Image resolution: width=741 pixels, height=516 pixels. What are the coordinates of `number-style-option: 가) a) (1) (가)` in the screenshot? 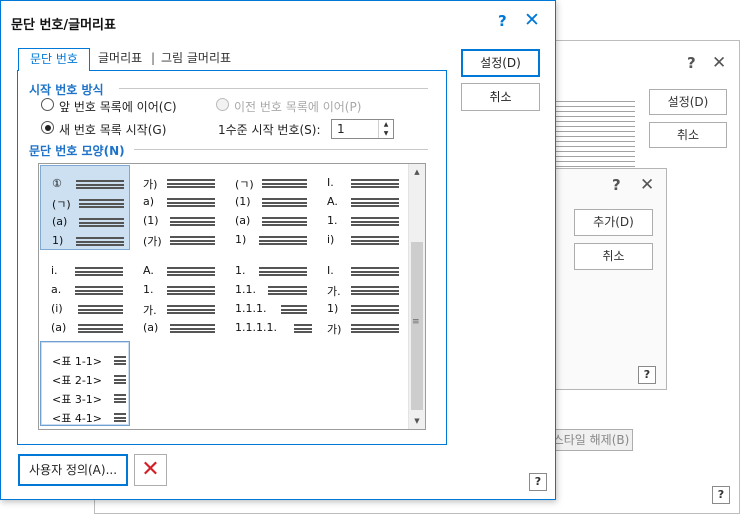 It's located at (177, 207).